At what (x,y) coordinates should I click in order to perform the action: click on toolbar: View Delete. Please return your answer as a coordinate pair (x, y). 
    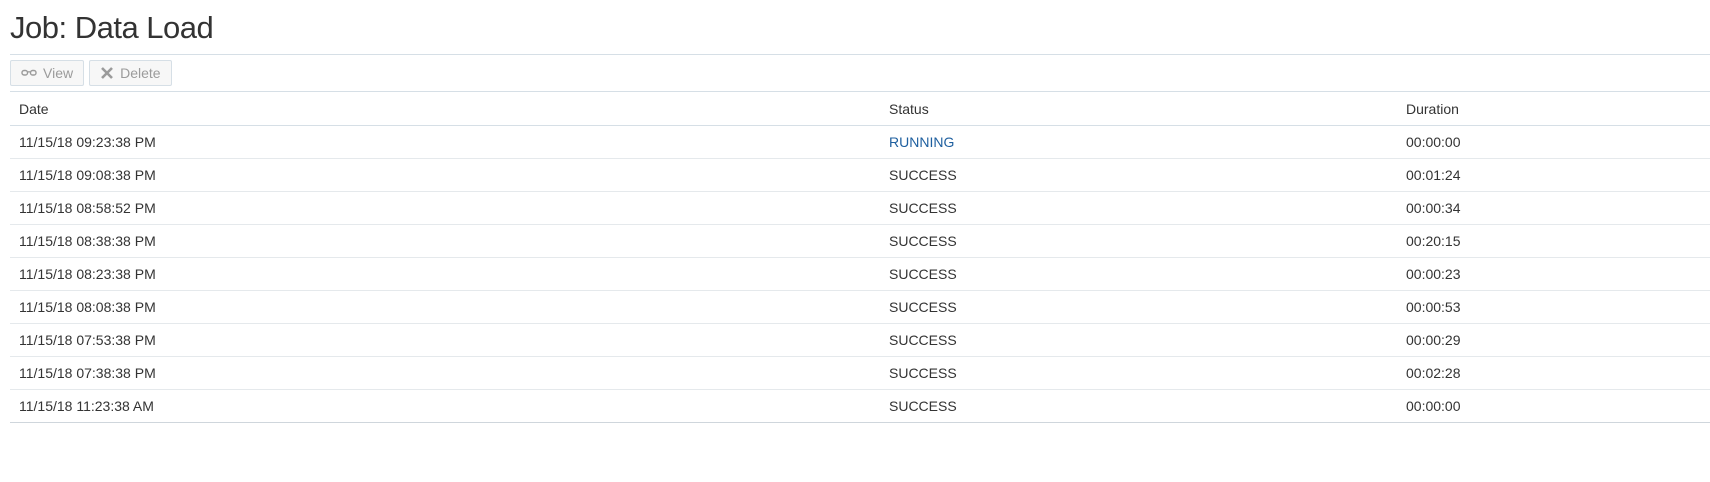
    Looking at the image, I should click on (91, 73).